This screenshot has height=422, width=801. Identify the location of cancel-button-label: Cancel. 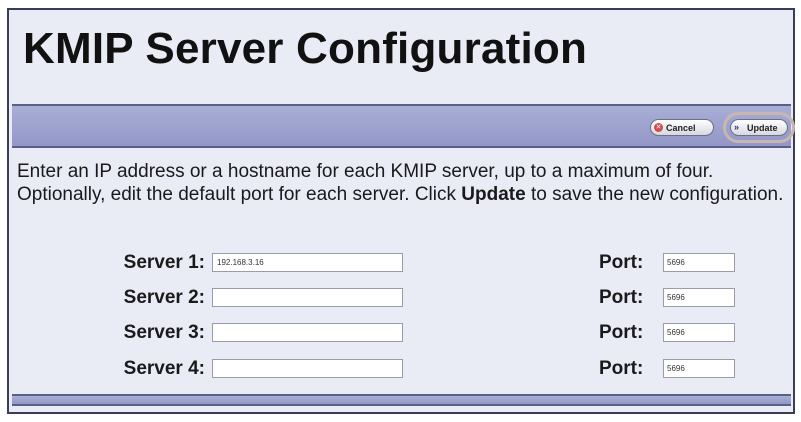
(681, 127).